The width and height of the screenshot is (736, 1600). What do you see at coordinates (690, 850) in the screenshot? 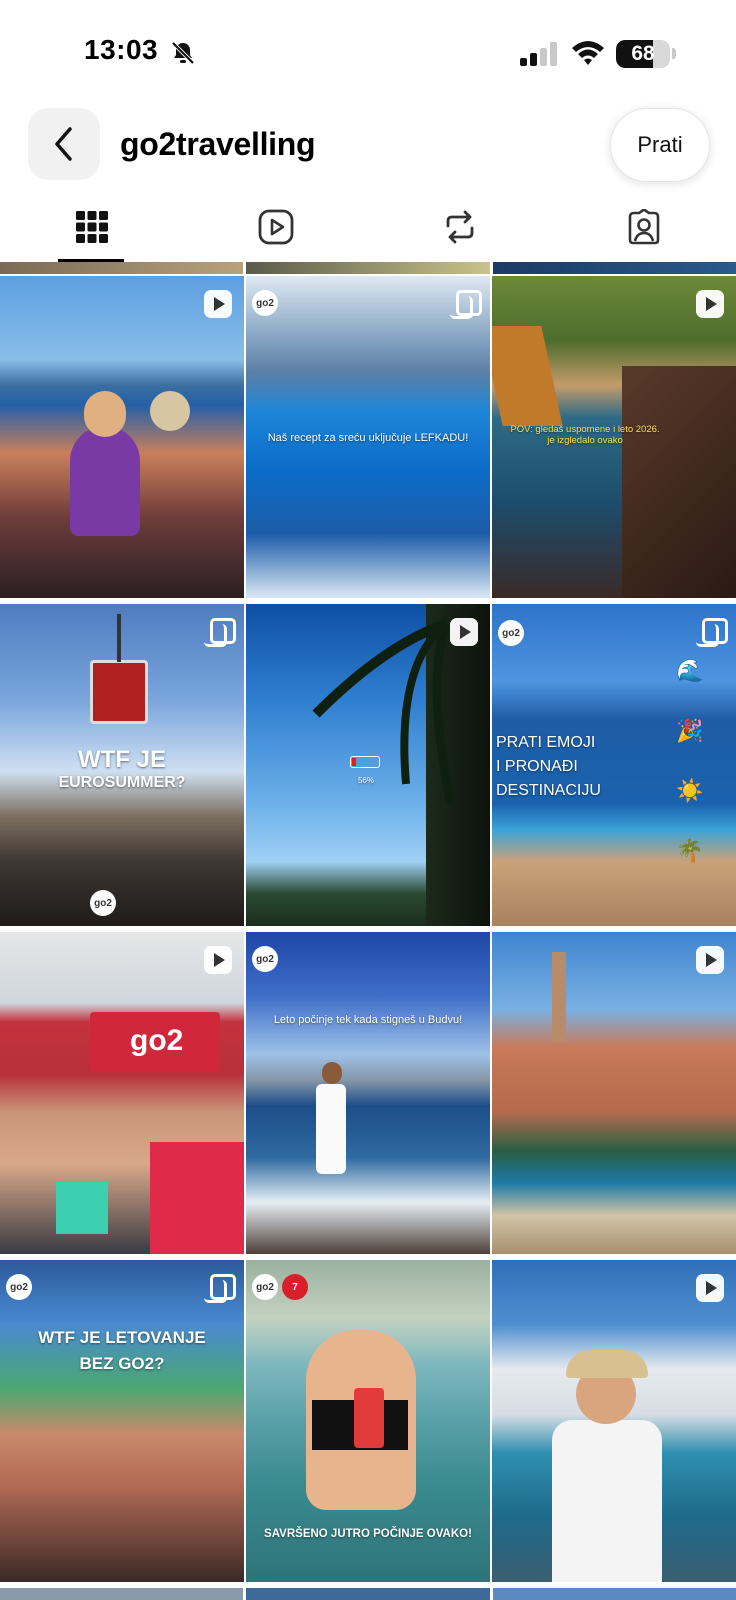
I see `emoji-palm: 🌴` at bounding box center [690, 850].